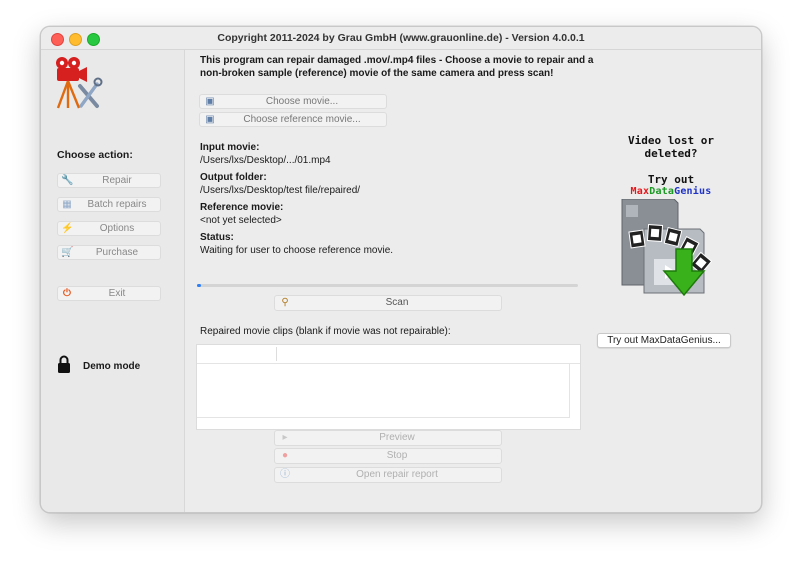  I want to click on cart-icon: 🛒, so click(67, 252).